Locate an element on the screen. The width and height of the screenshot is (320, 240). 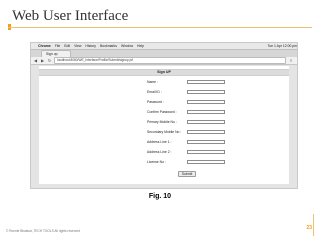
form-row-secondary-mobile: Secondary Mobile No : is located at coordinates (164, 132).